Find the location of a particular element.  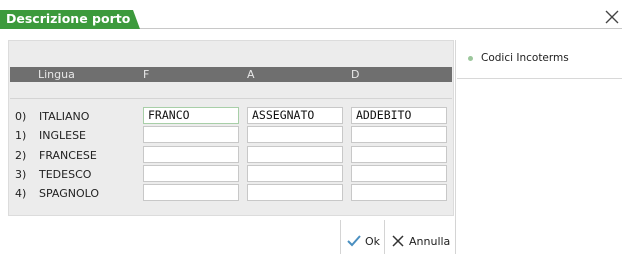

window-title-tab: Descrizione porto is located at coordinates (70, 19).